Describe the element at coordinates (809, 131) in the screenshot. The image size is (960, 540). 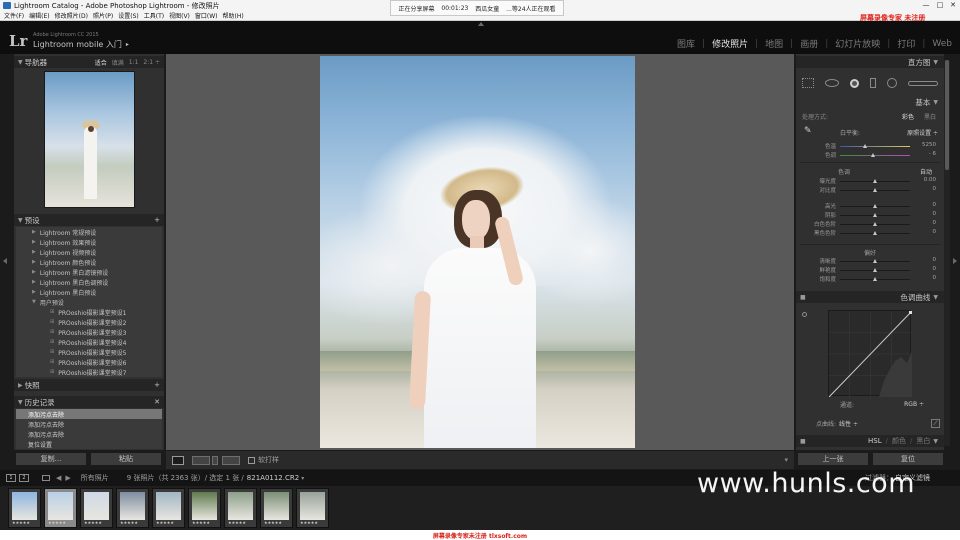
I see `white-balance-eyedropper-icon: ✎` at that location.